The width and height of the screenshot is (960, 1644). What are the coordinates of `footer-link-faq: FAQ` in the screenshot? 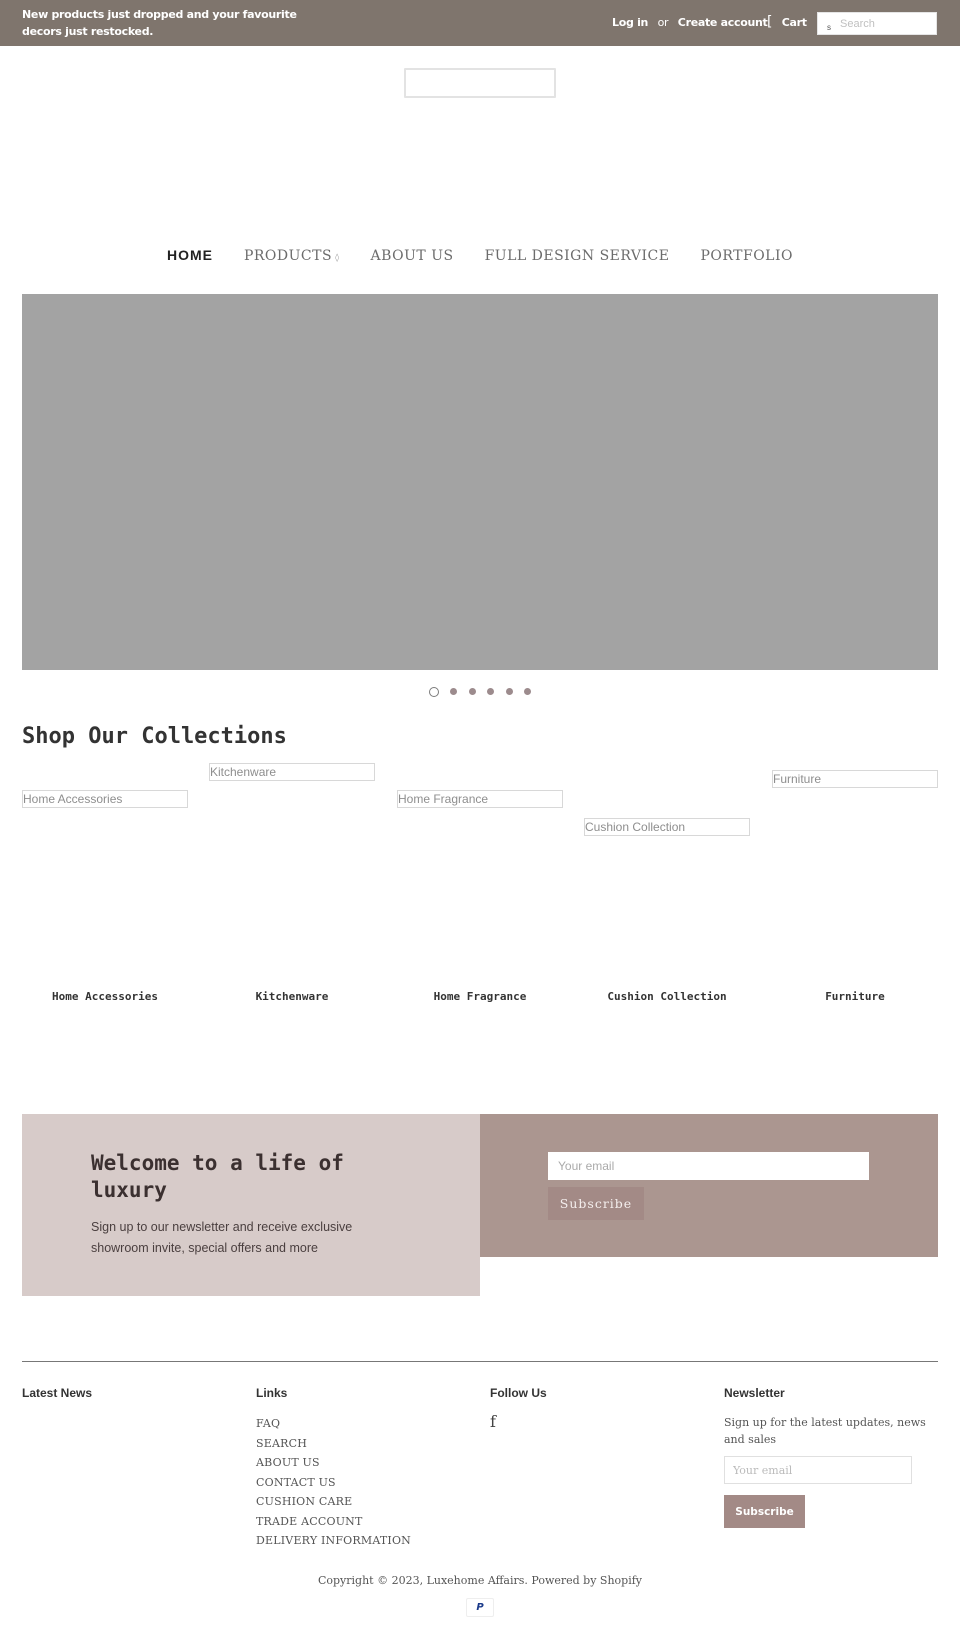 It's located at (268, 1423).